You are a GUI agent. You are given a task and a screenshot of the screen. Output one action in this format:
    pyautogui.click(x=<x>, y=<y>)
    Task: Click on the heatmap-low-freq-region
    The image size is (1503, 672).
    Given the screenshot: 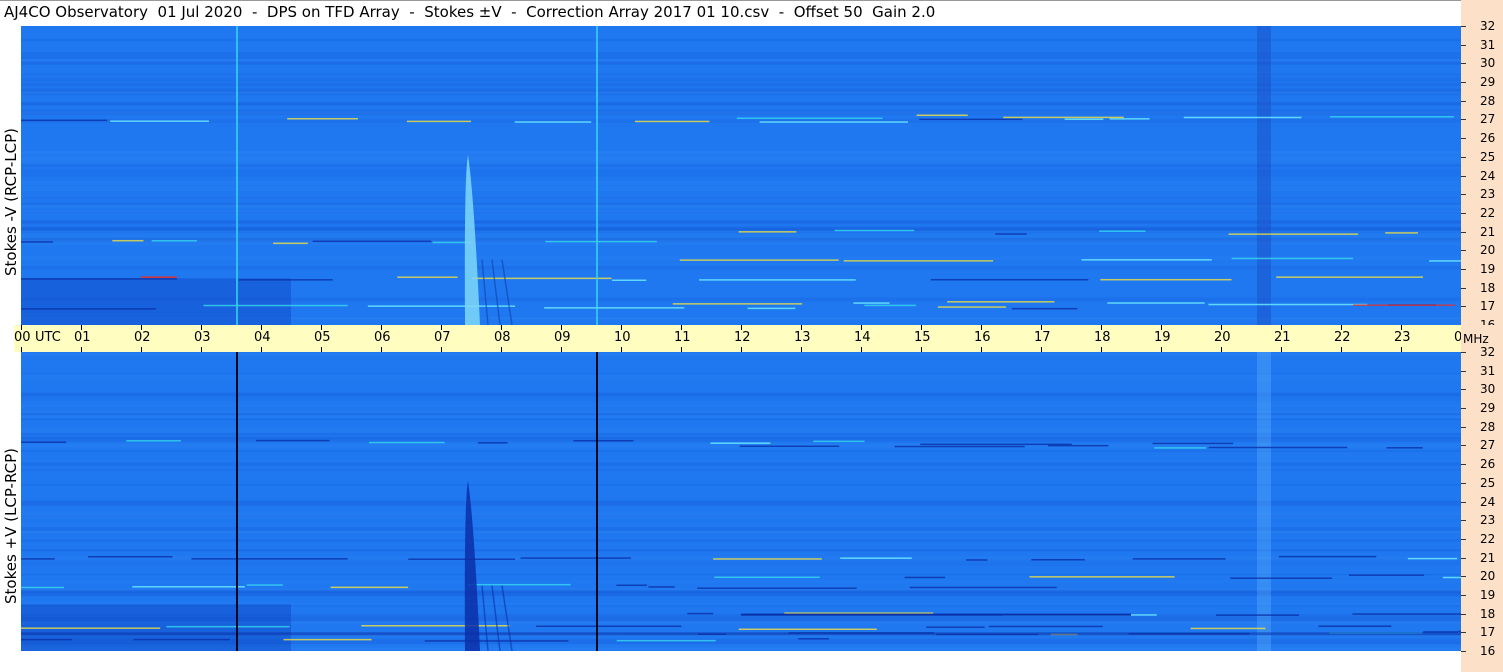 What is the action you would take?
    pyautogui.click(x=156, y=301)
    